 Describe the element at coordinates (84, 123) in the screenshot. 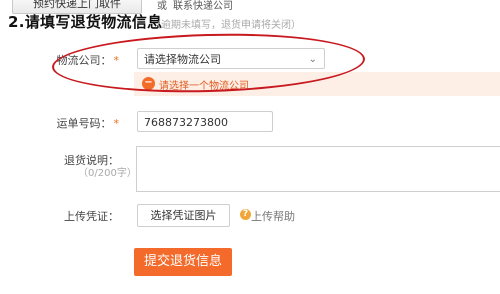

I see `tracking-label: 运单号码：` at that location.